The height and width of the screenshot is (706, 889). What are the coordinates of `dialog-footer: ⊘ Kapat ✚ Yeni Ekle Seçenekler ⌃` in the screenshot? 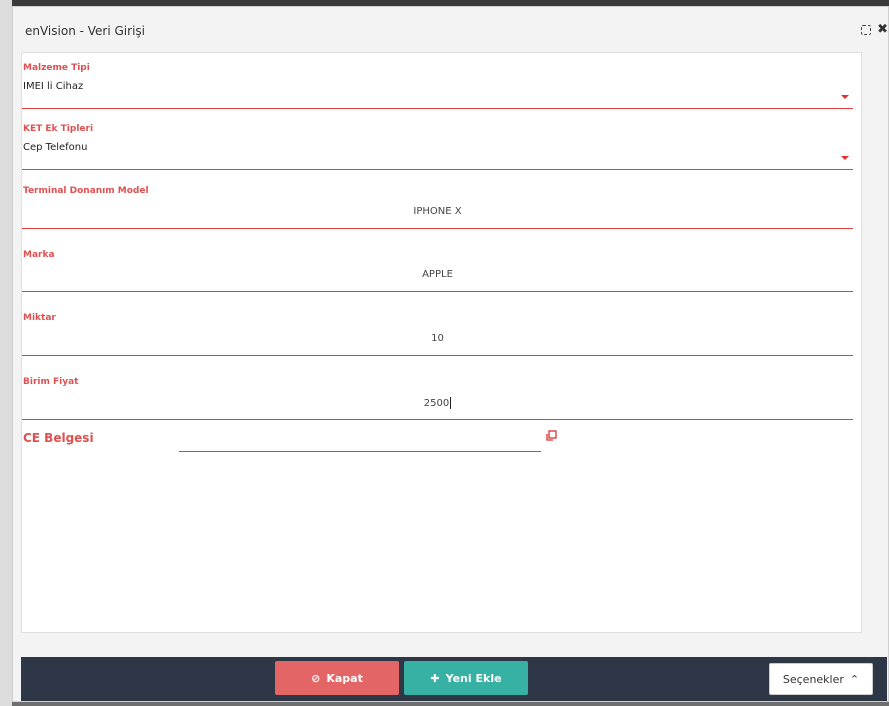 It's located at (454, 679).